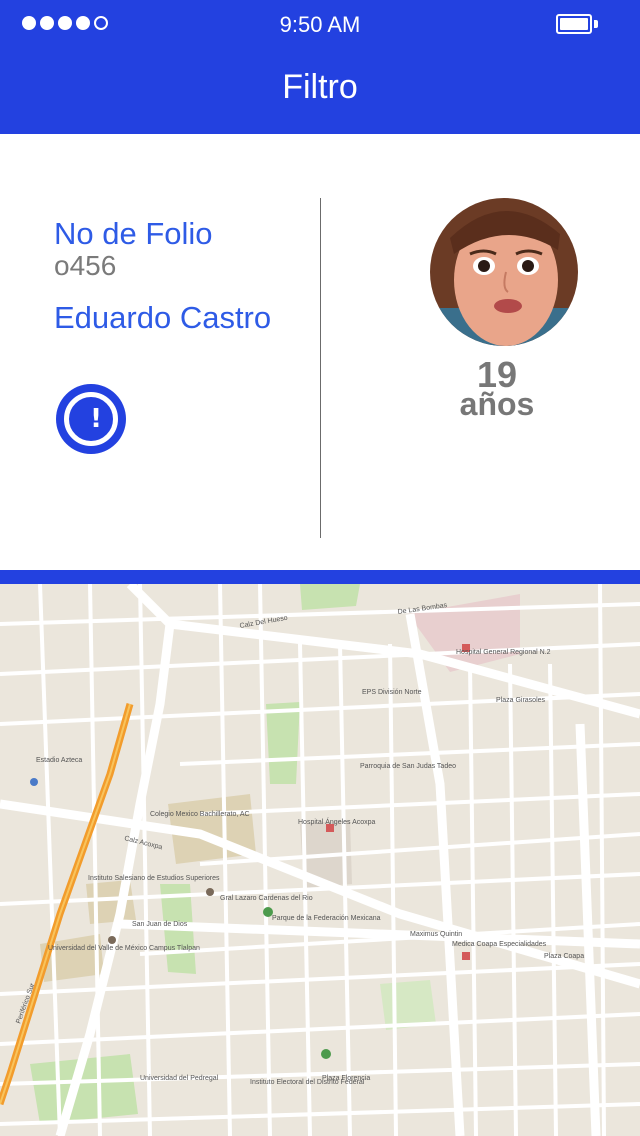 The width and height of the screenshot is (640, 1136). I want to click on status-bar: 9:50 AM, so click(320, 26).